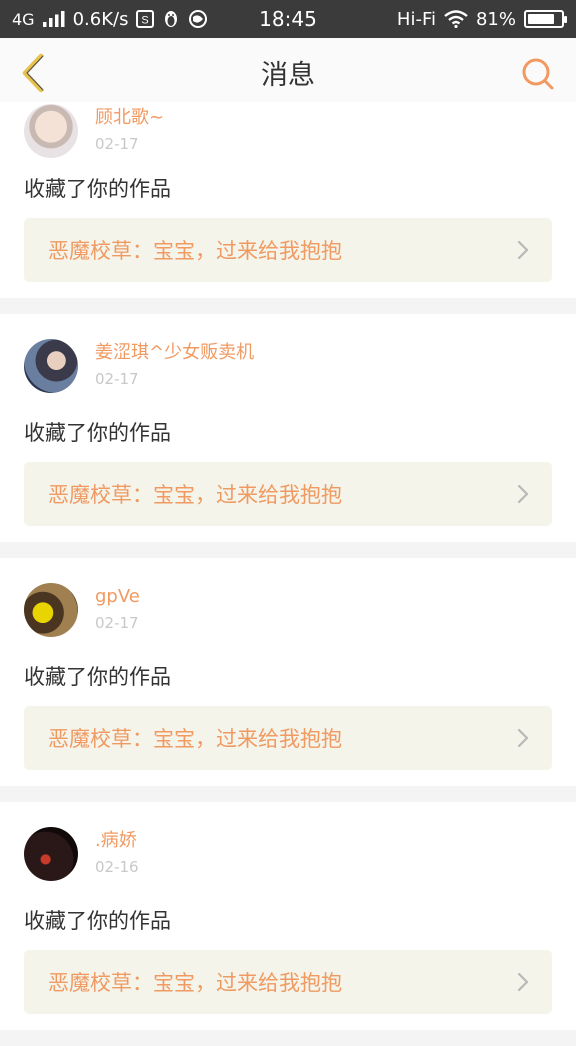 The height and width of the screenshot is (1046, 576). I want to click on back-button, so click(32, 73).